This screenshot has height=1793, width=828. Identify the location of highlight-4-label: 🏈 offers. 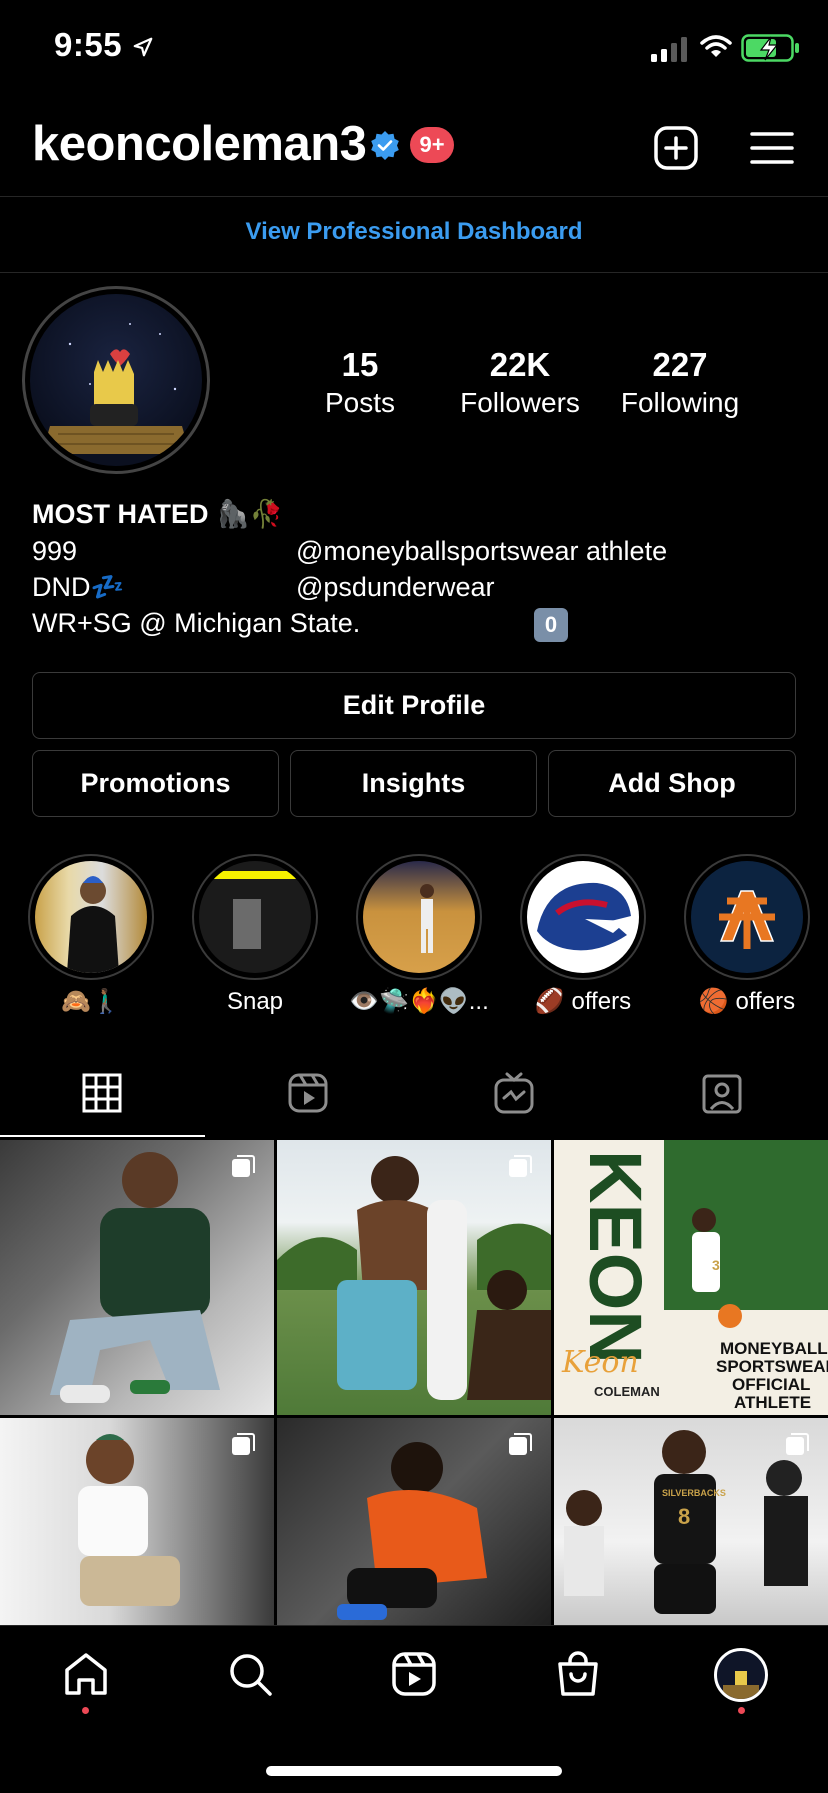
(583, 1001).